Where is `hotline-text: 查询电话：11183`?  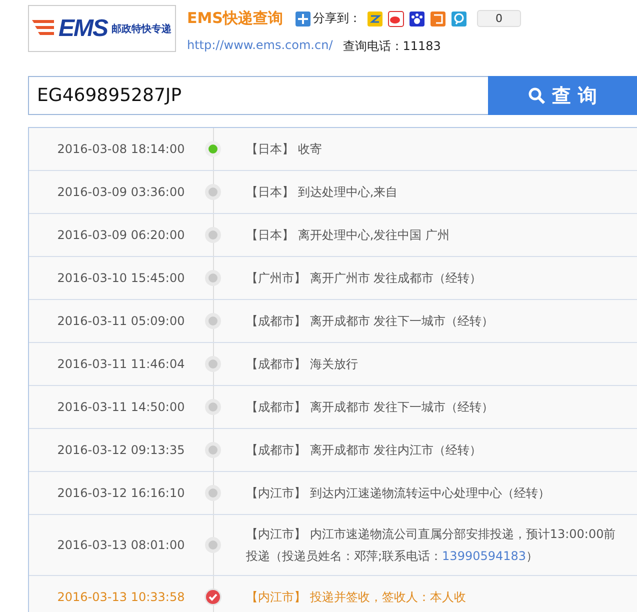
hotline-text: 查询电话：11183 is located at coordinates (391, 46).